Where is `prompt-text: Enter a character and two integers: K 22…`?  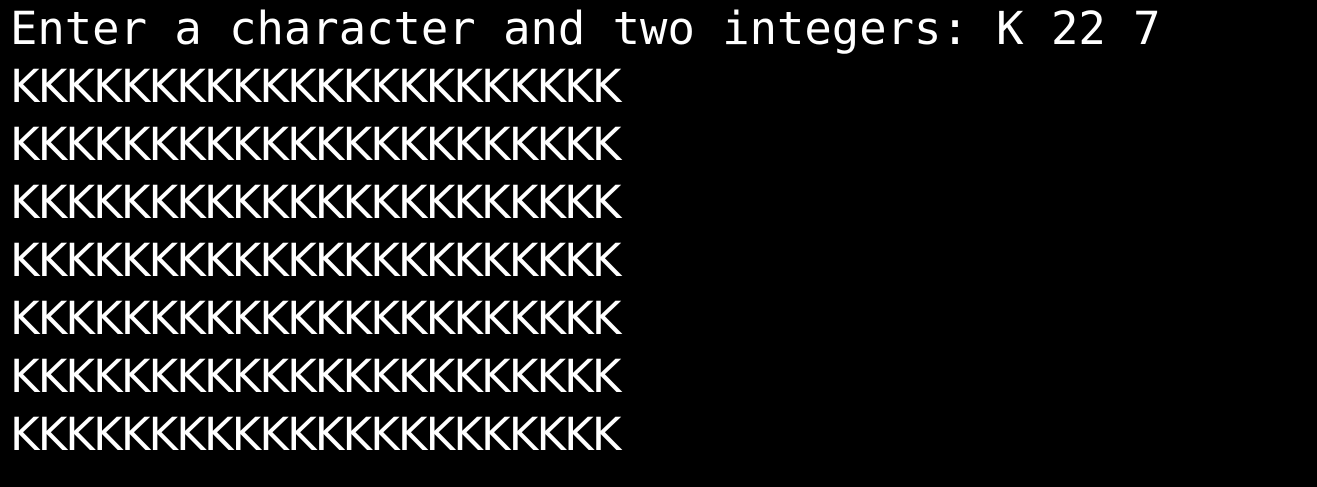 prompt-text: Enter a character and two integers: K 22… is located at coordinates (585, 28).